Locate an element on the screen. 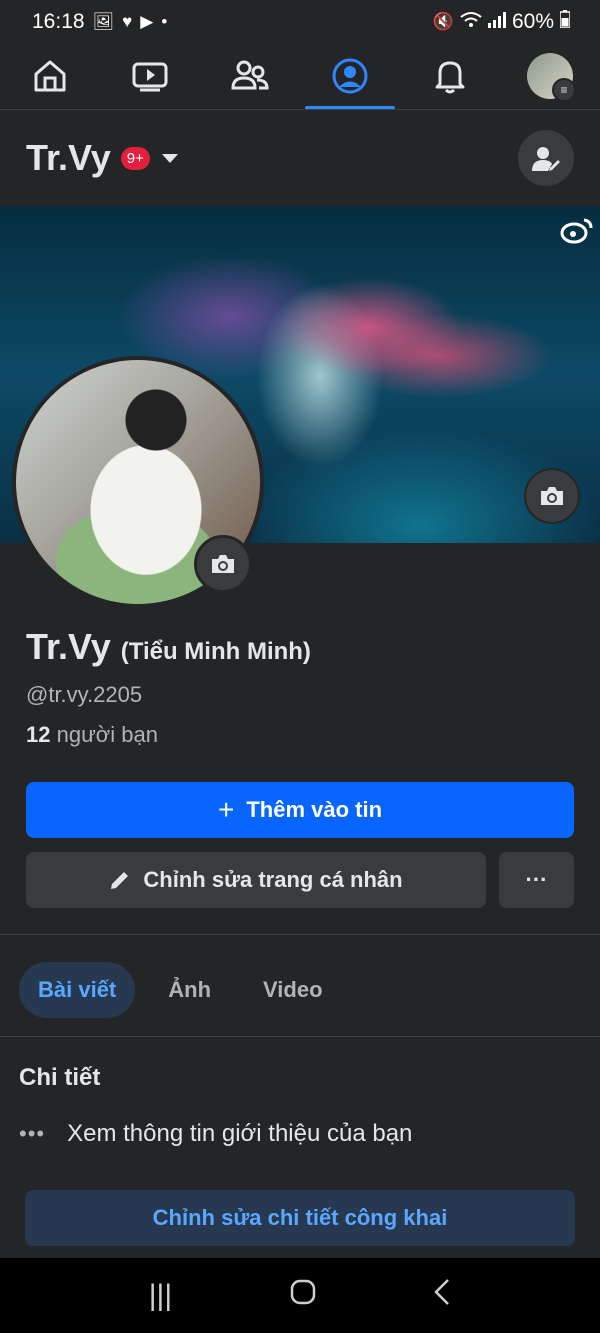  section-divider is located at coordinates (300, 934).